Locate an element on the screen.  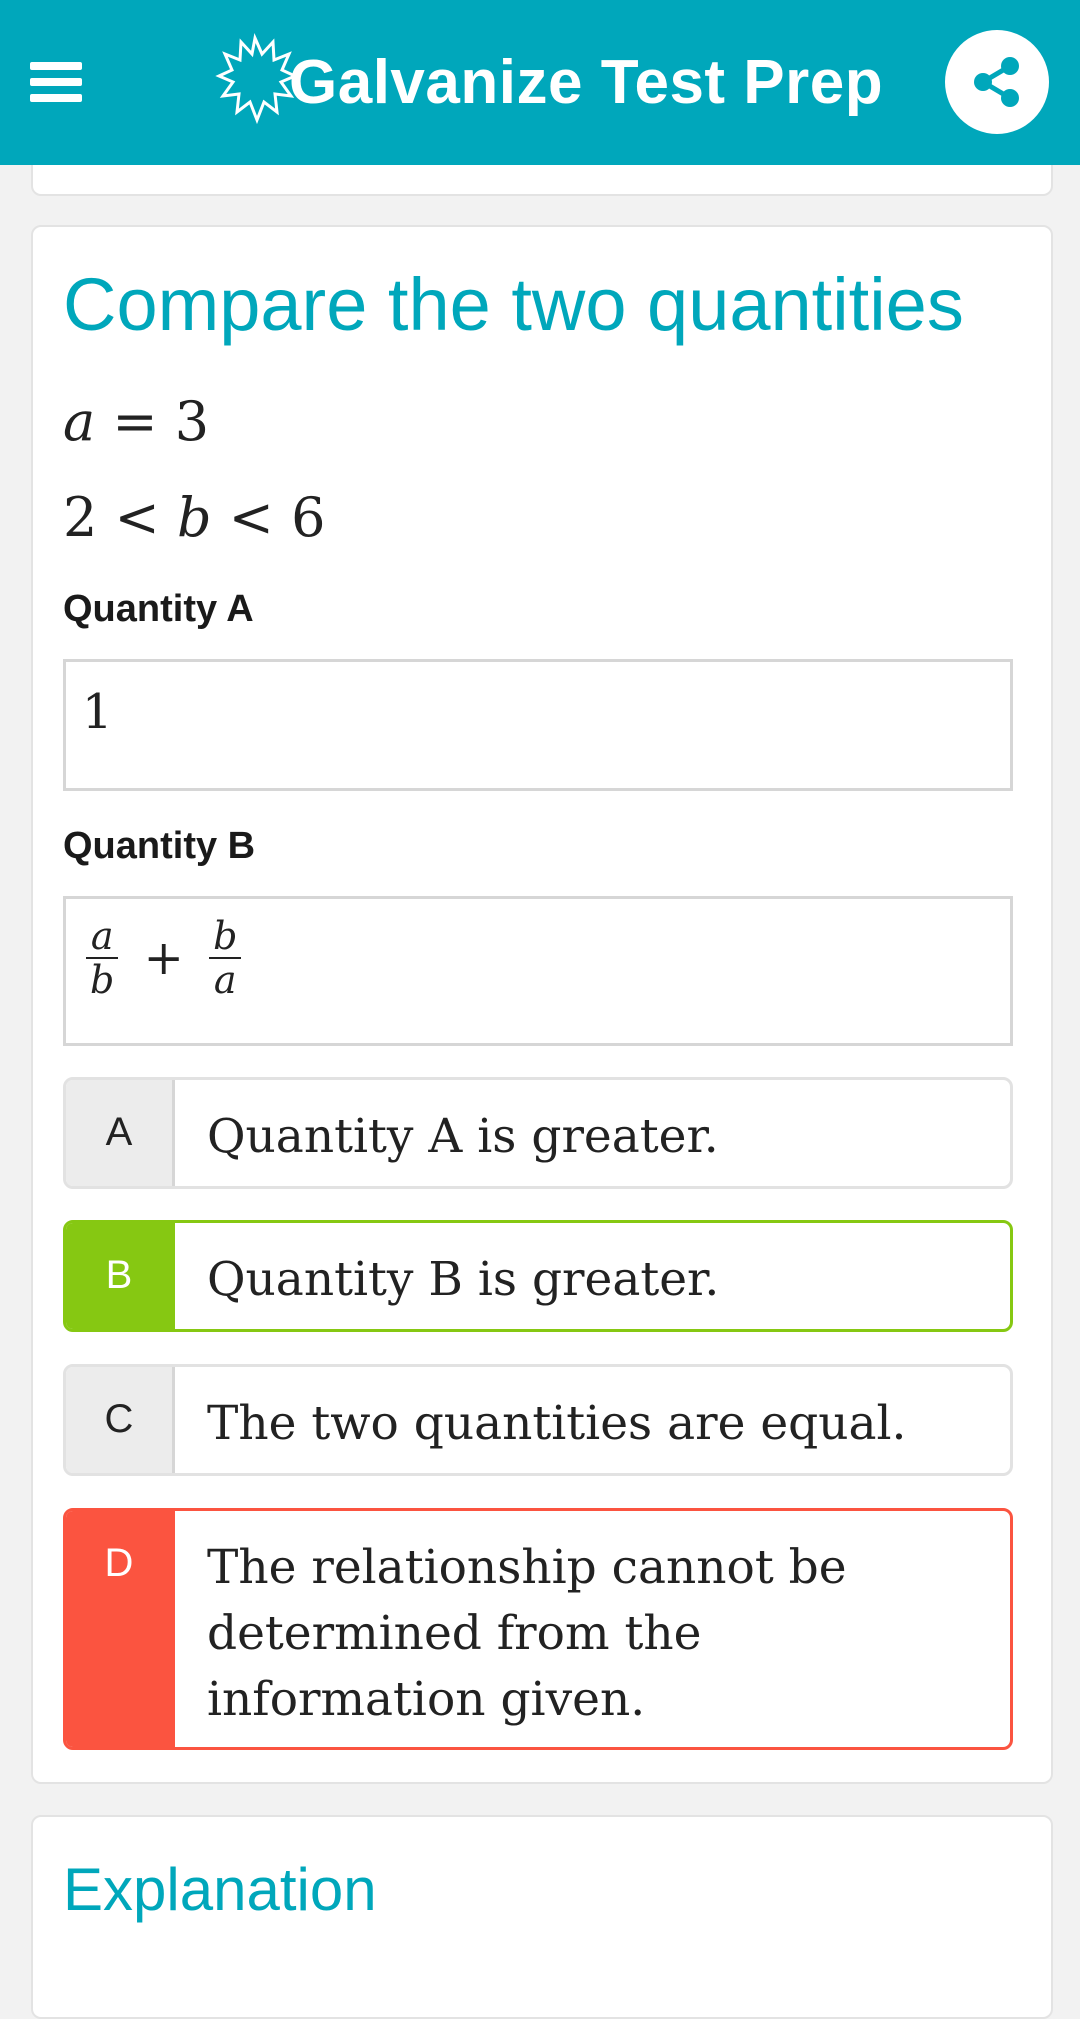
option-text: Quantity A is greater. is located at coordinates (463, 1136).